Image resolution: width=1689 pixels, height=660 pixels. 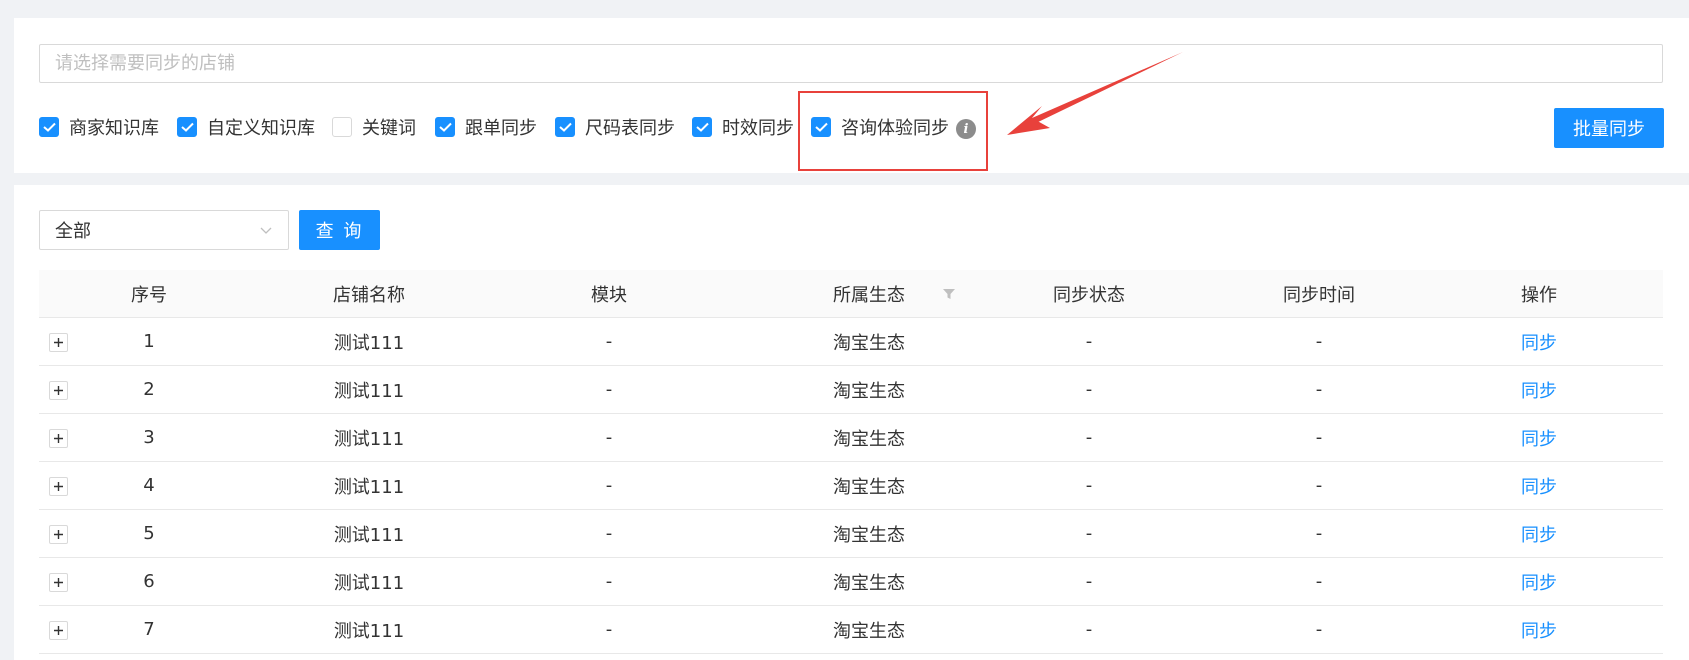 I want to click on checkbox-custom-knowledge: 自定义知识库, so click(x=246, y=127).